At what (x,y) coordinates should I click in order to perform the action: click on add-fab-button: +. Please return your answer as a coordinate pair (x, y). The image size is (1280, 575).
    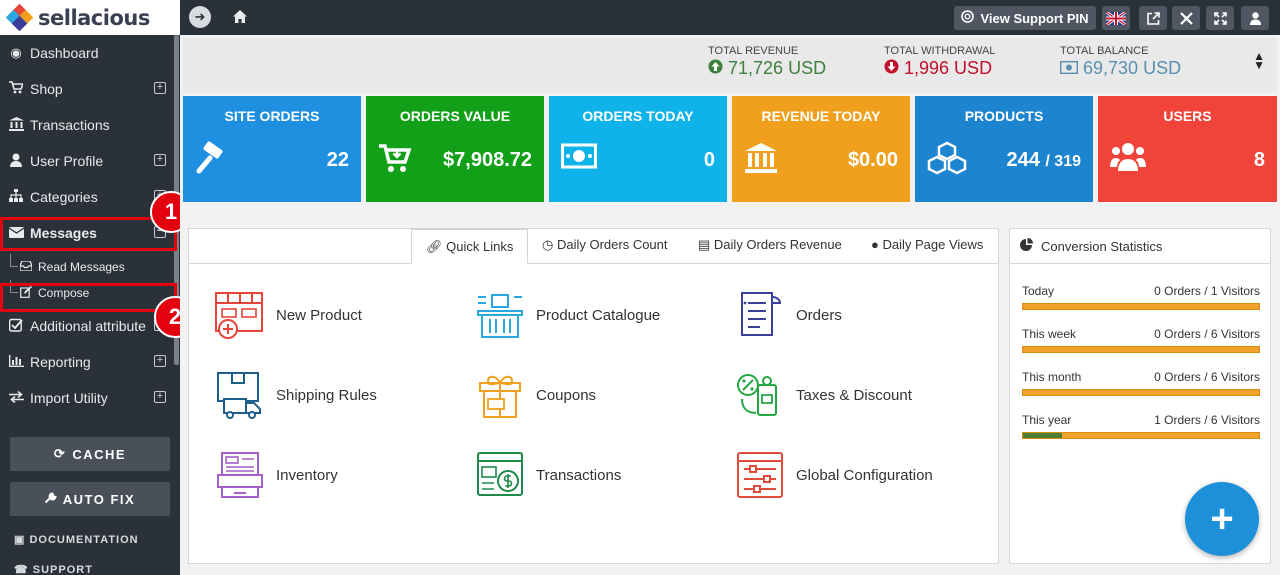
    Looking at the image, I should click on (1222, 519).